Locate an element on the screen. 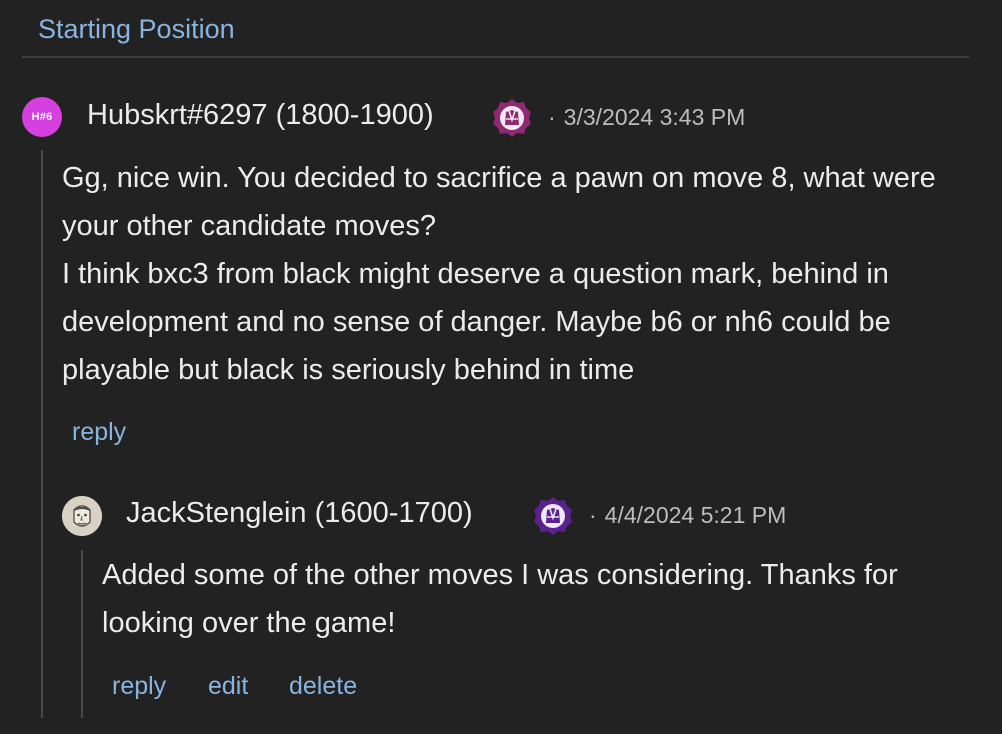 This screenshot has height=734, width=1002. timestamp-text: 3/3/2024 3:43 PM is located at coordinates (654, 117).